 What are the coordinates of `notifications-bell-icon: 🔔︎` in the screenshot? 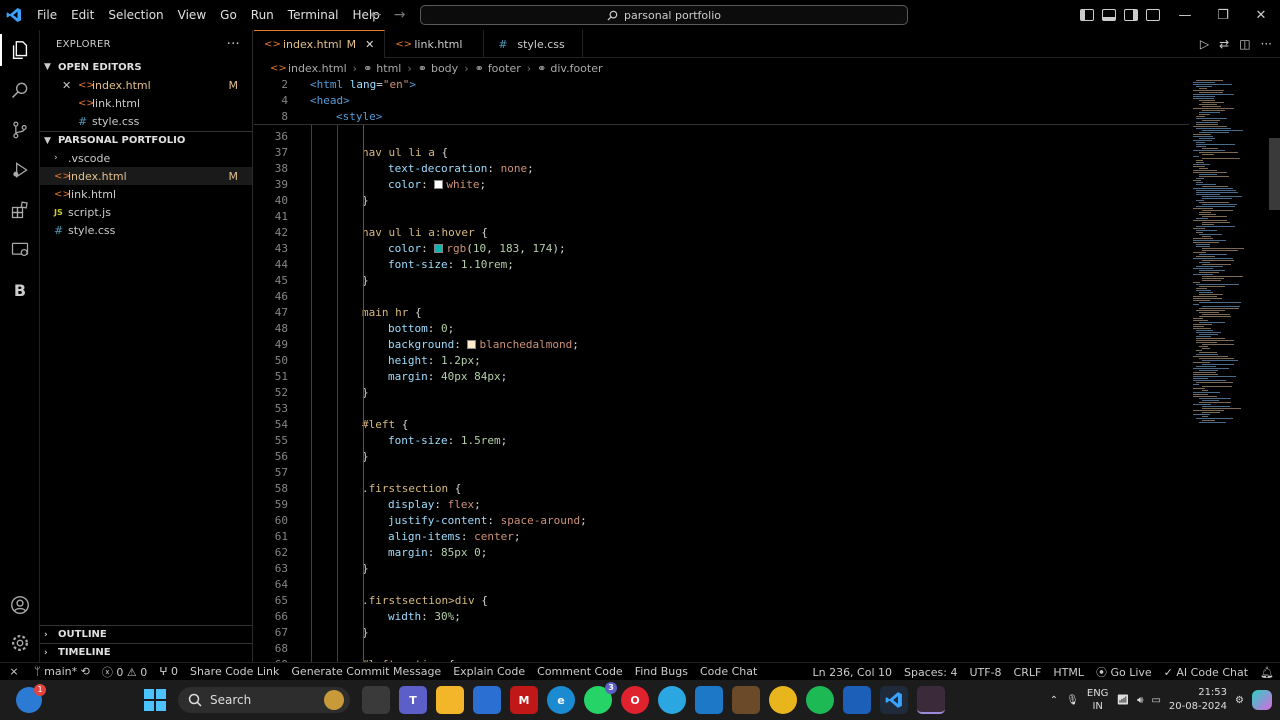 It's located at (1267, 672).